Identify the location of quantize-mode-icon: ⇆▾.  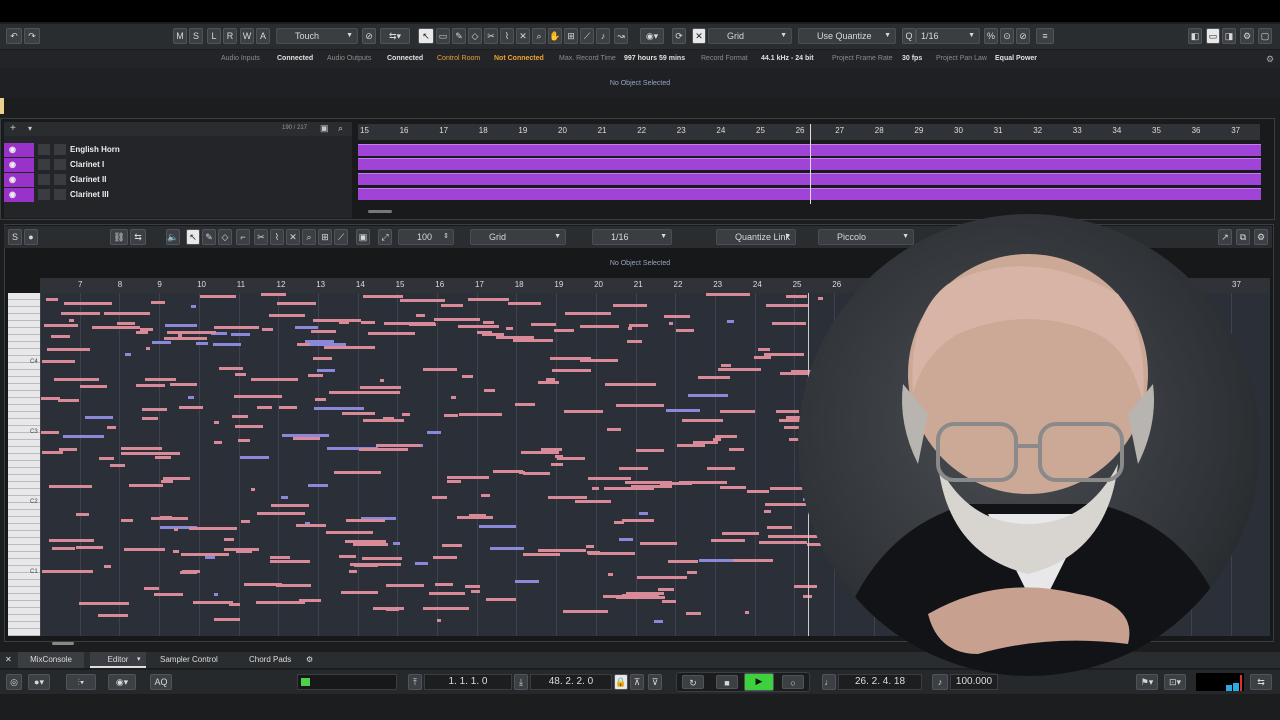
(395, 36).